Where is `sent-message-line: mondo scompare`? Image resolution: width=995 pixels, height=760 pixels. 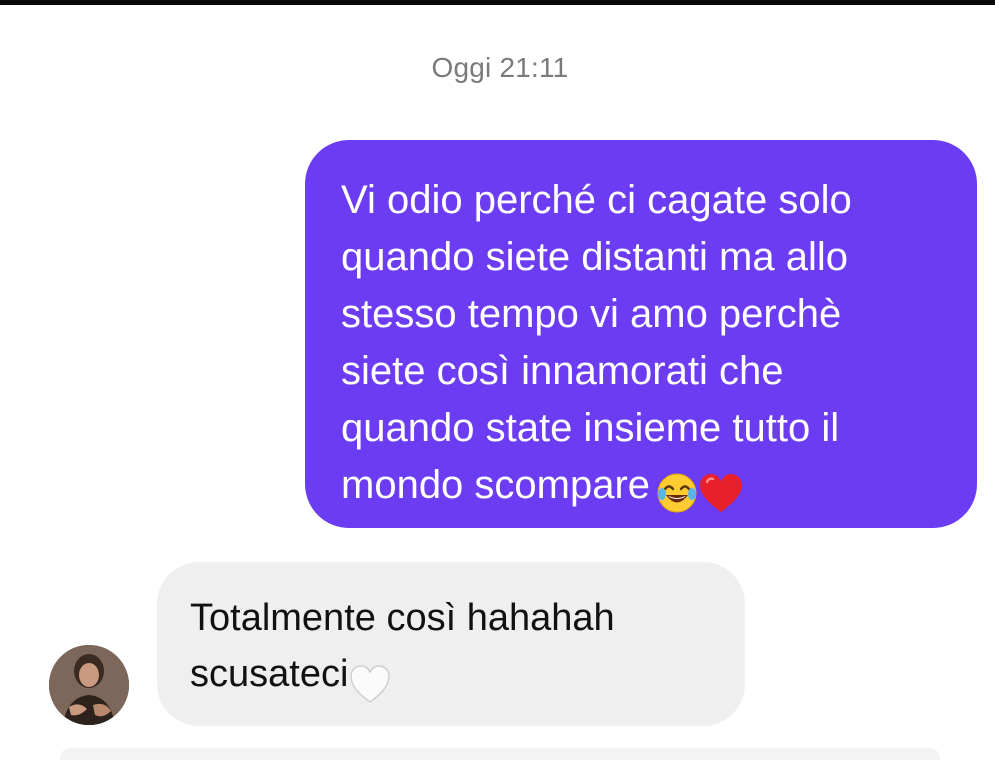
sent-message-line: mondo scompare is located at coordinates (496, 485).